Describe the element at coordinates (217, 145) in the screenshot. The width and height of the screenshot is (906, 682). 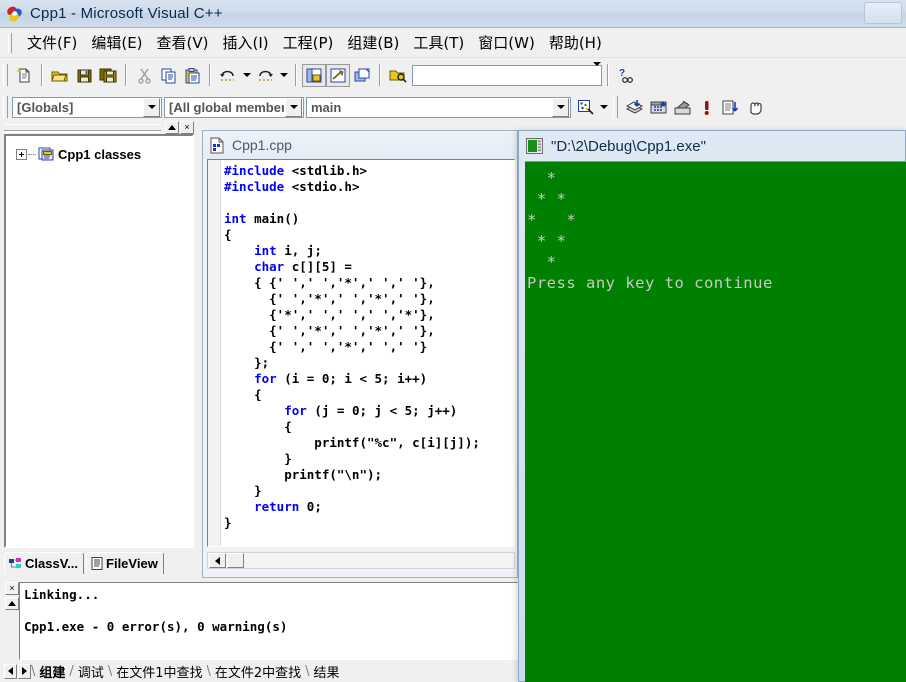
I see `source-file-icon` at that location.